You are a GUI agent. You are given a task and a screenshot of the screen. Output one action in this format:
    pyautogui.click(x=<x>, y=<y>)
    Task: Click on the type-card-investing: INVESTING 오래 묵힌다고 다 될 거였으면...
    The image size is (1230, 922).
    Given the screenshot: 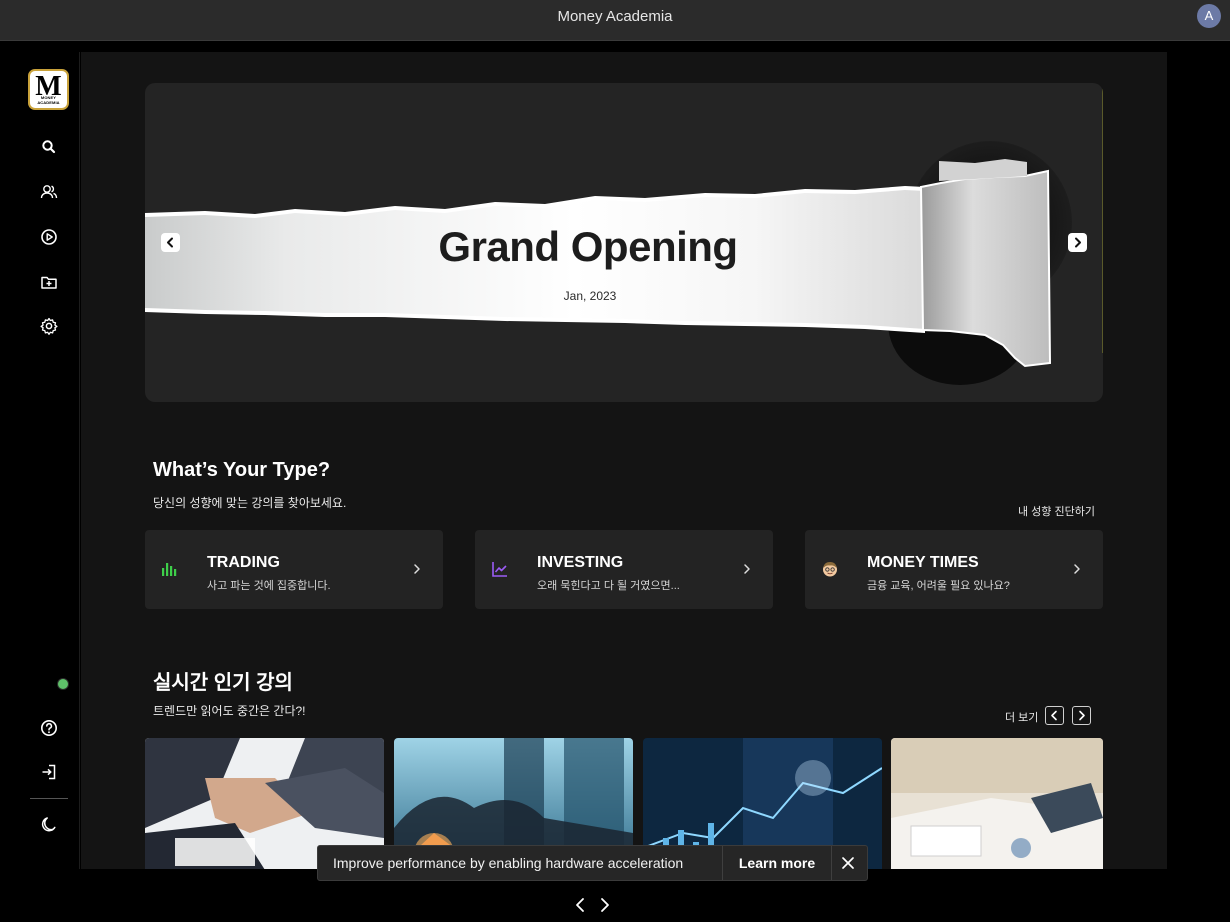 What is the action you would take?
    pyautogui.click(x=624, y=569)
    